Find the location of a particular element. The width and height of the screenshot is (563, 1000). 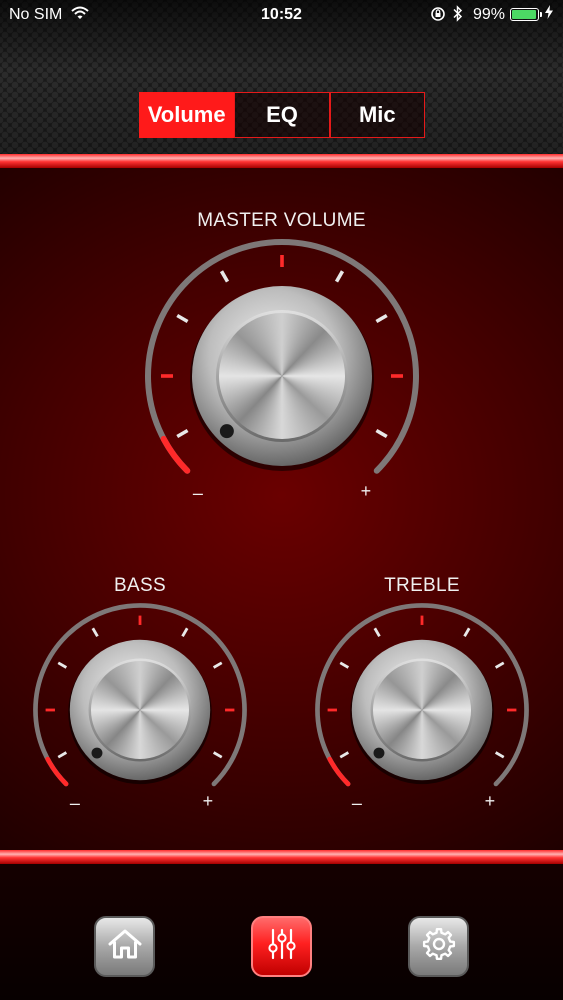

bass-dial is located at coordinates (140, 710).